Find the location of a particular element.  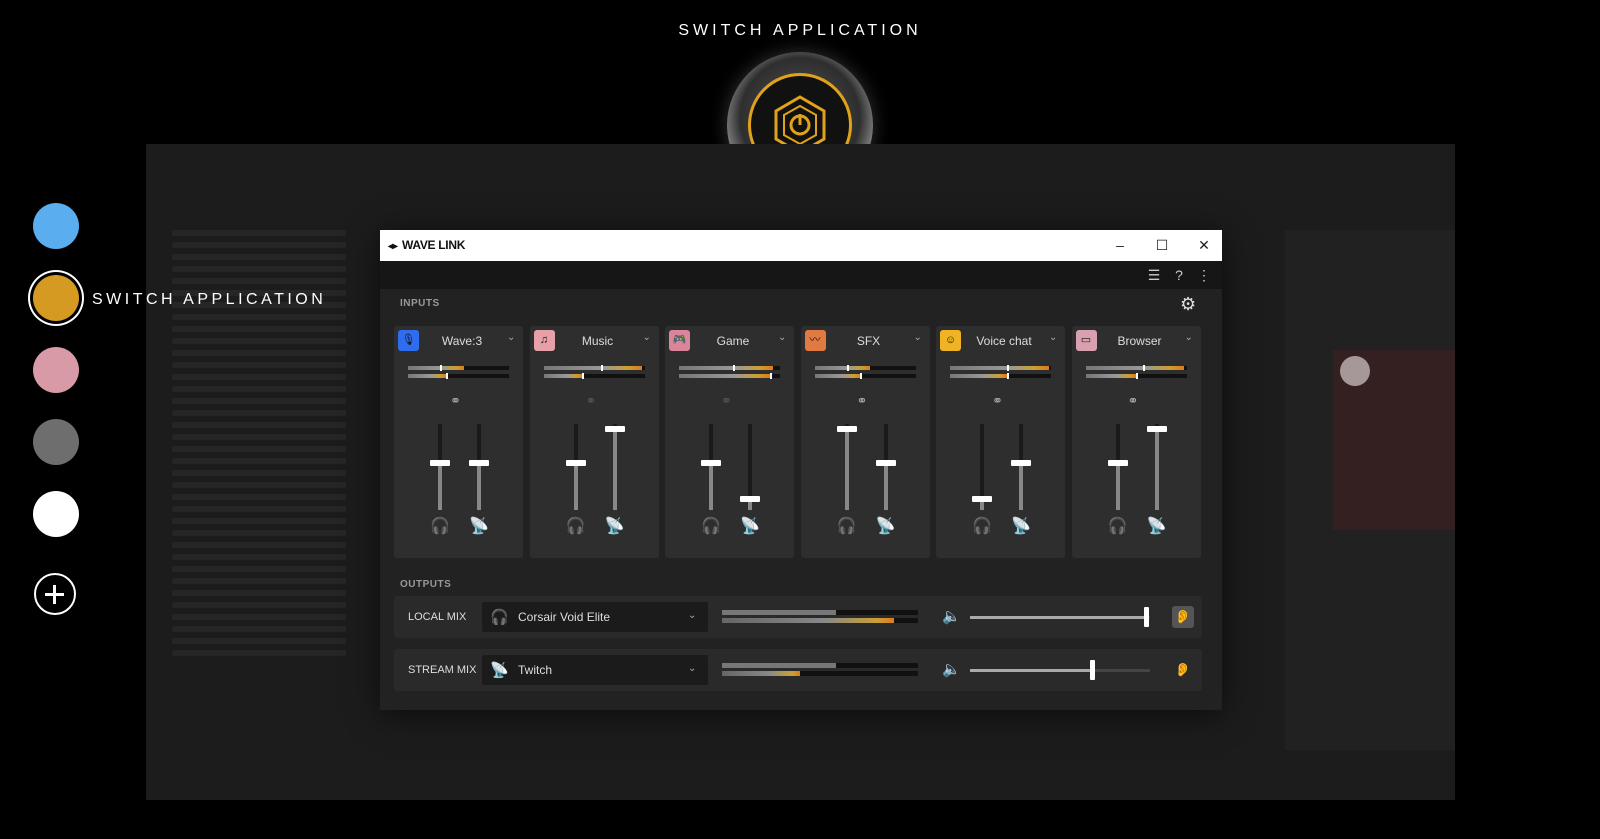

background-badge is located at coordinates (1355, 371).